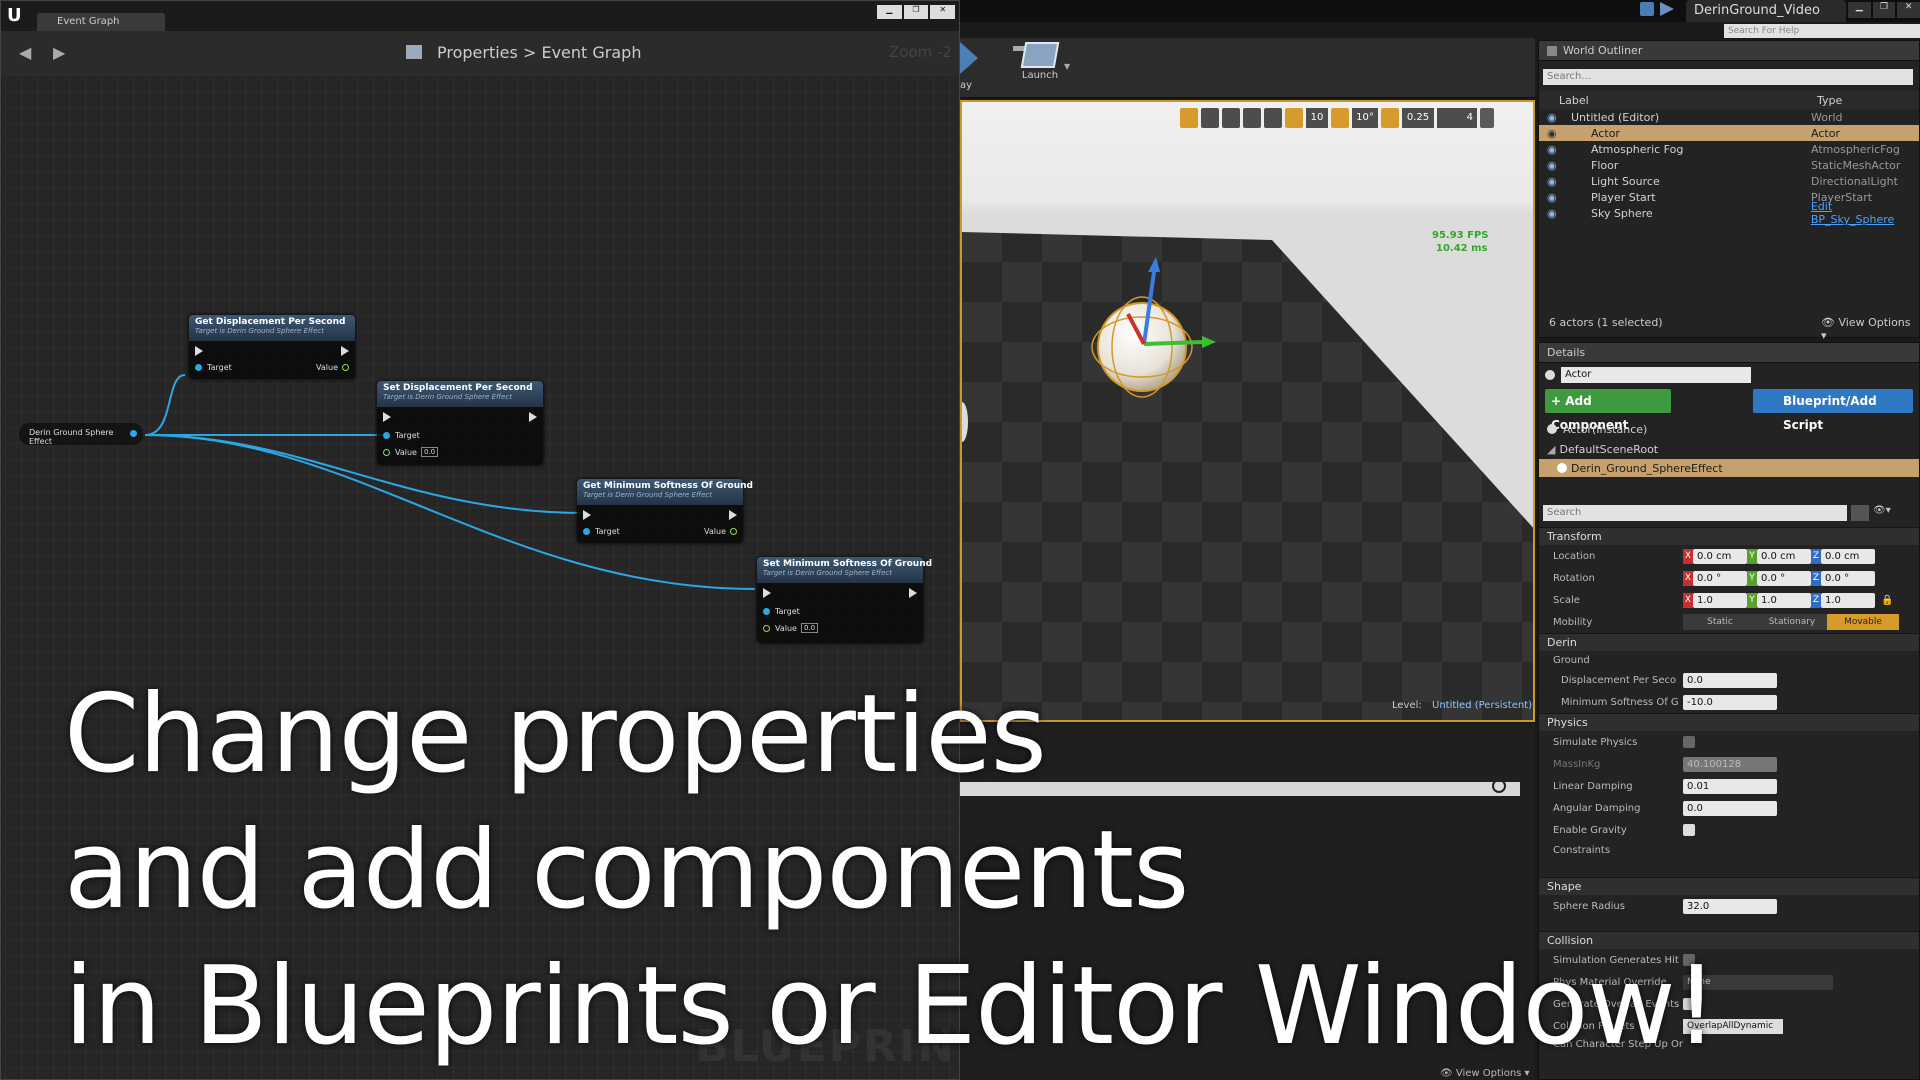 The height and width of the screenshot is (1080, 1920). Describe the element at coordinates (916, 12) in the screenshot. I see `bp-maximize-button: ❐` at that location.